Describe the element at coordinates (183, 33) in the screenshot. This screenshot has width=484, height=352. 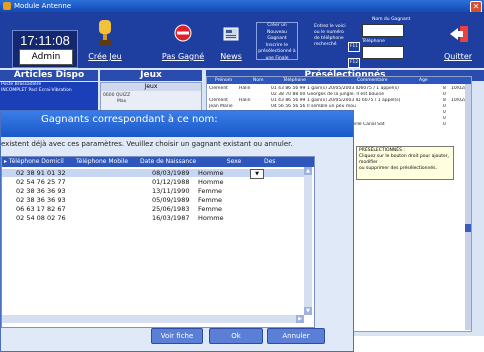
I see `no-entry-icon` at that location.